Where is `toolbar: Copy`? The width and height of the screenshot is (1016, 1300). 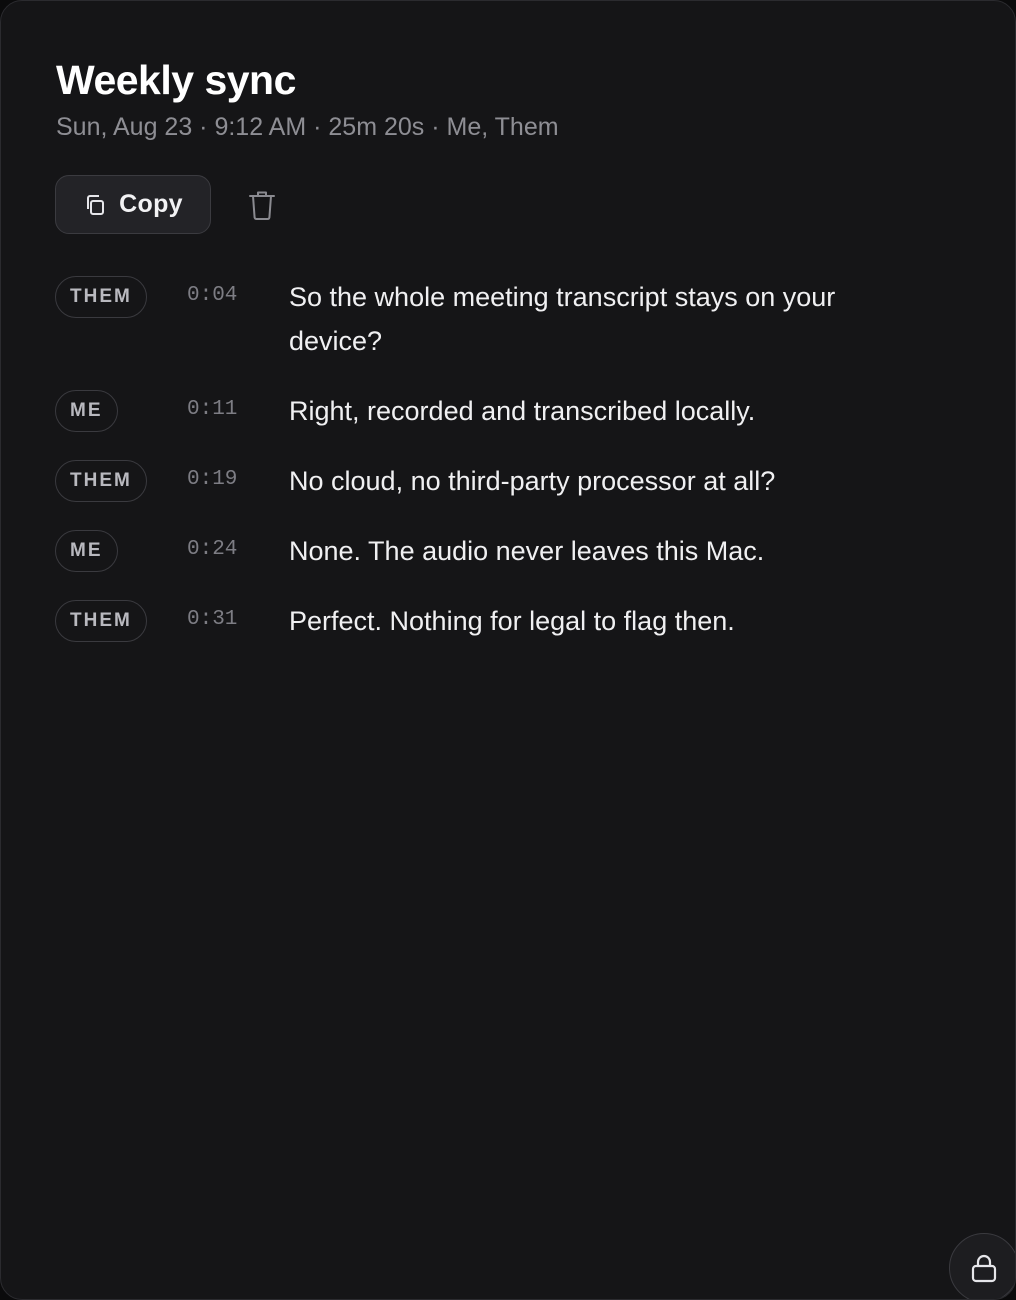
toolbar: Copy is located at coordinates (167, 204).